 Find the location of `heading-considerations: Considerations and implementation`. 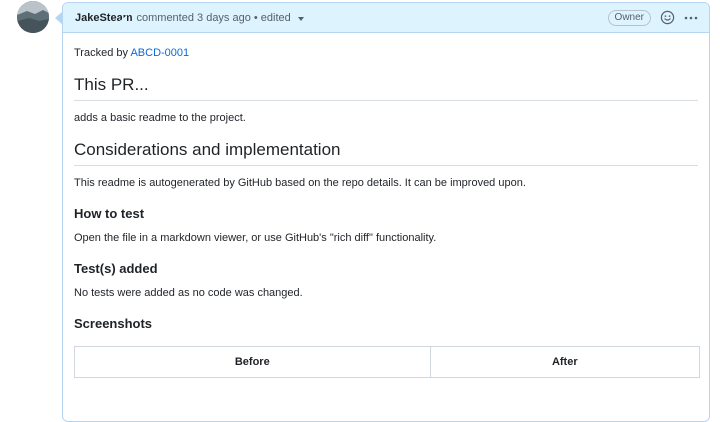

heading-considerations: Considerations and implementation is located at coordinates (386, 153).